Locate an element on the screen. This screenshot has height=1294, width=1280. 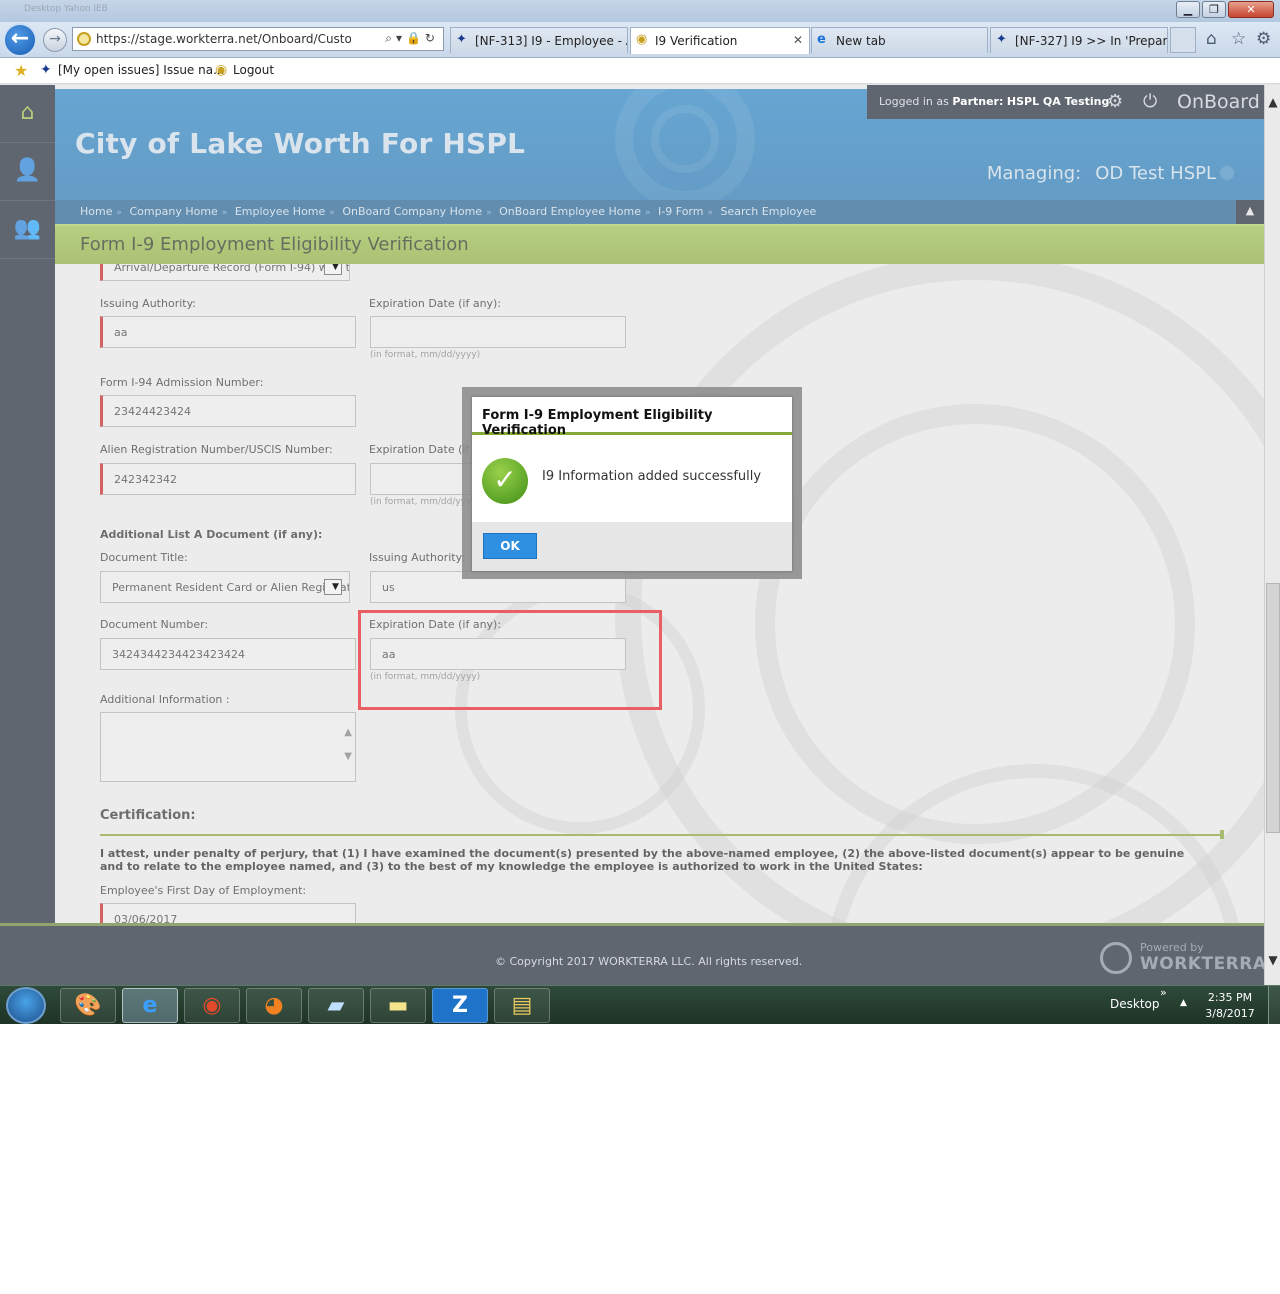
document-title-label: Document Title: is located at coordinates (144, 557).